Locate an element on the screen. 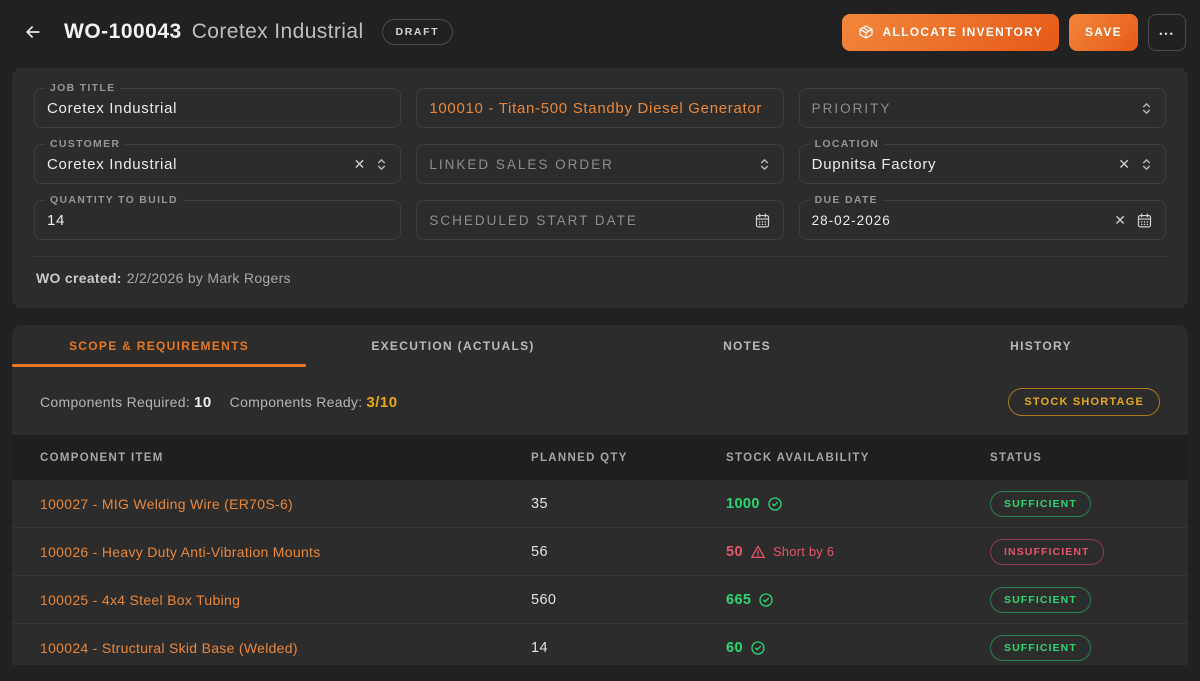 The image size is (1200, 681). col-status: STATUS is located at coordinates (1016, 457).